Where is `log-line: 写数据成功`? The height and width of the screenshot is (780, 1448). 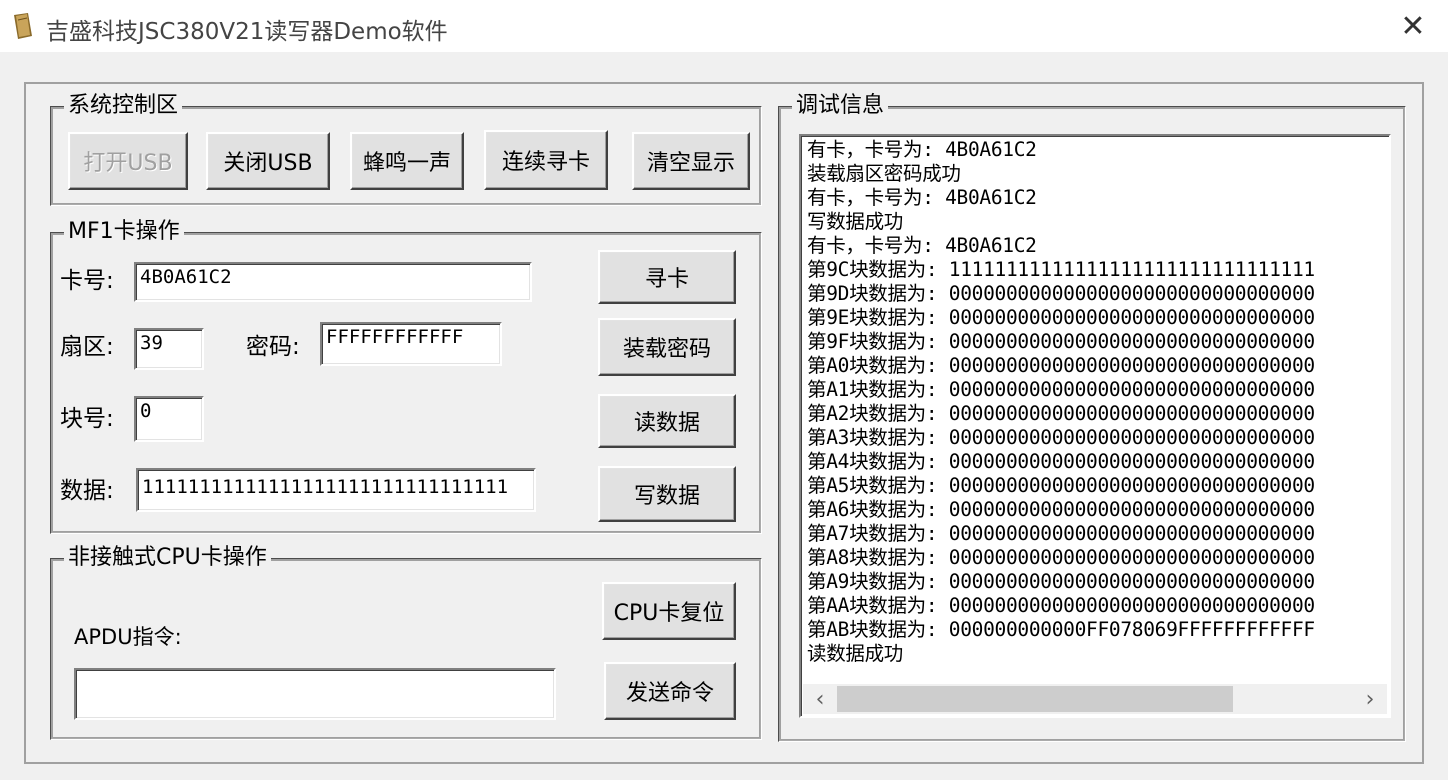
log-line: 写数据成功 is located at coordinates (855, 221).